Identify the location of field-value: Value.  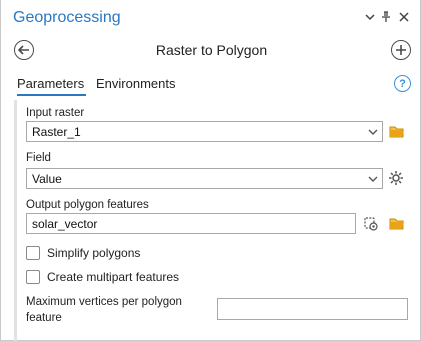
(47, 179).